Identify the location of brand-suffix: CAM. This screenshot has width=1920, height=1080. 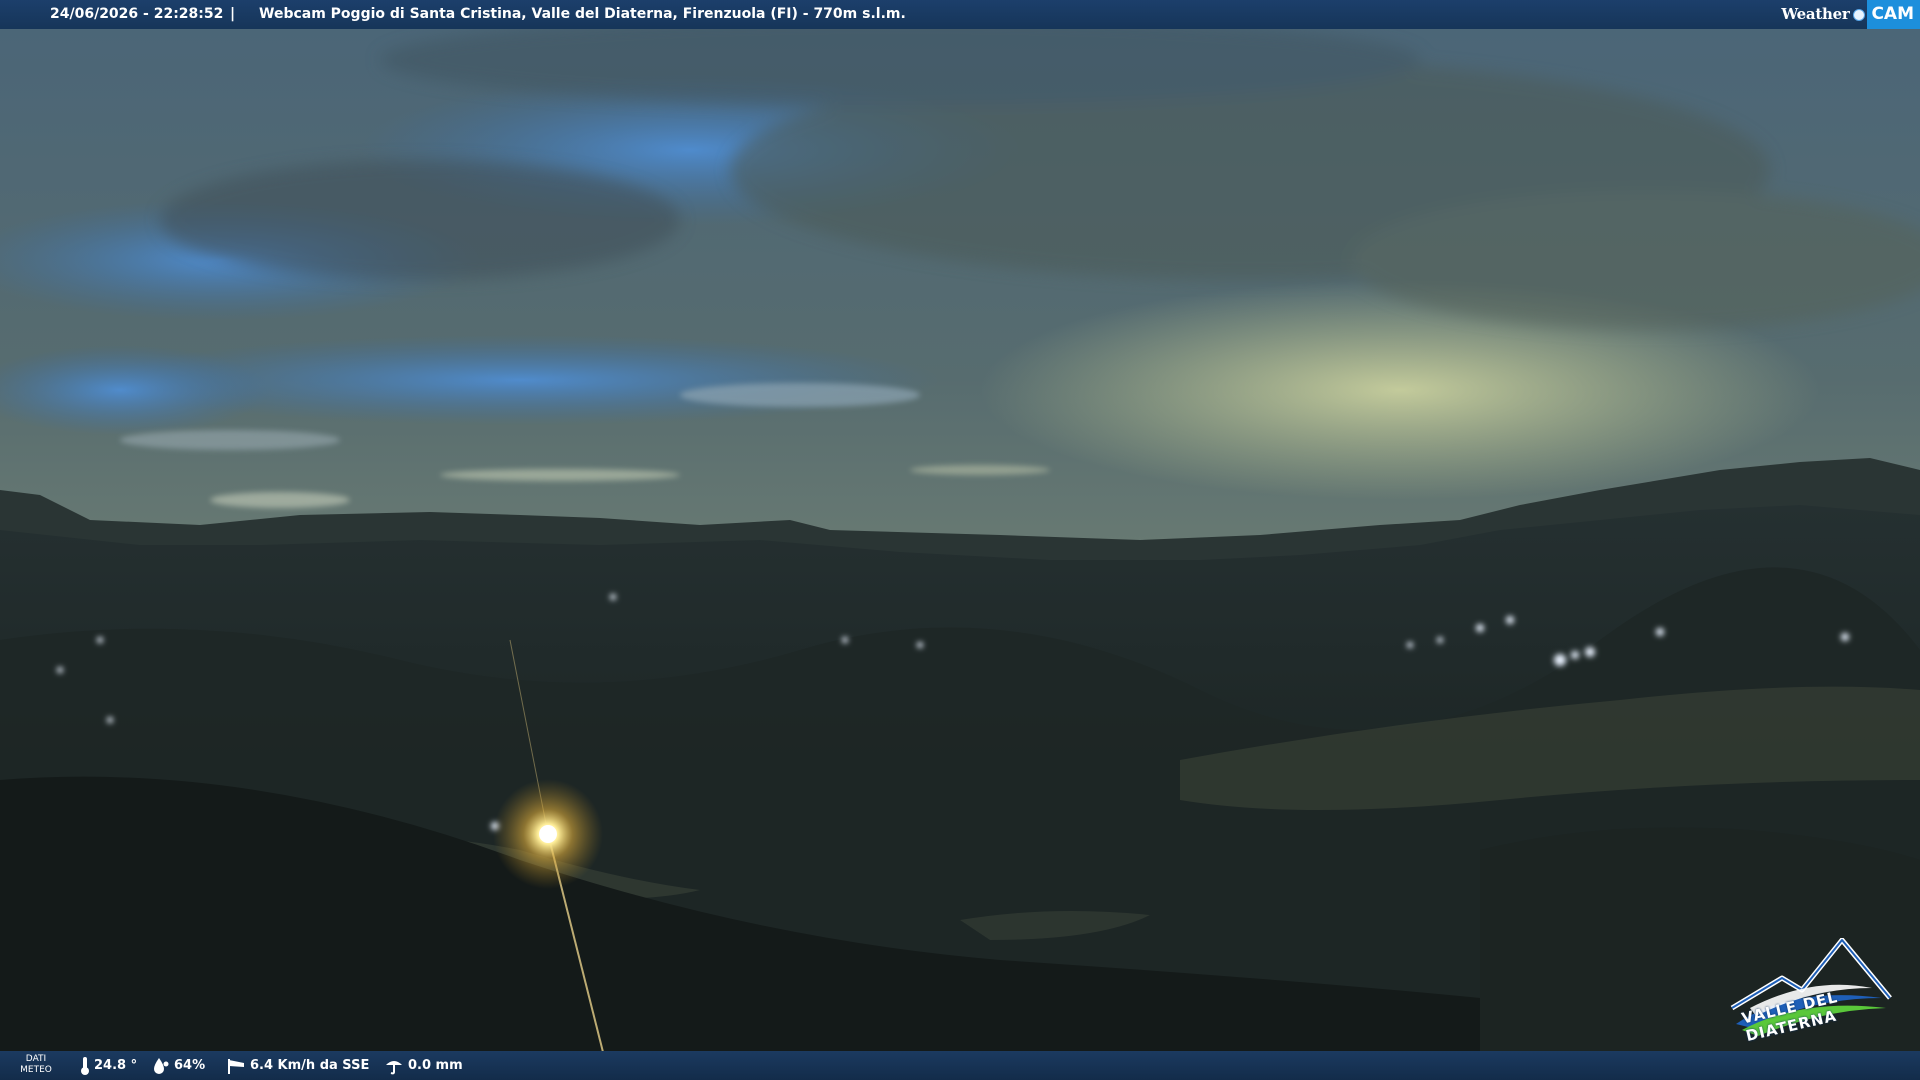
(1893, 14).